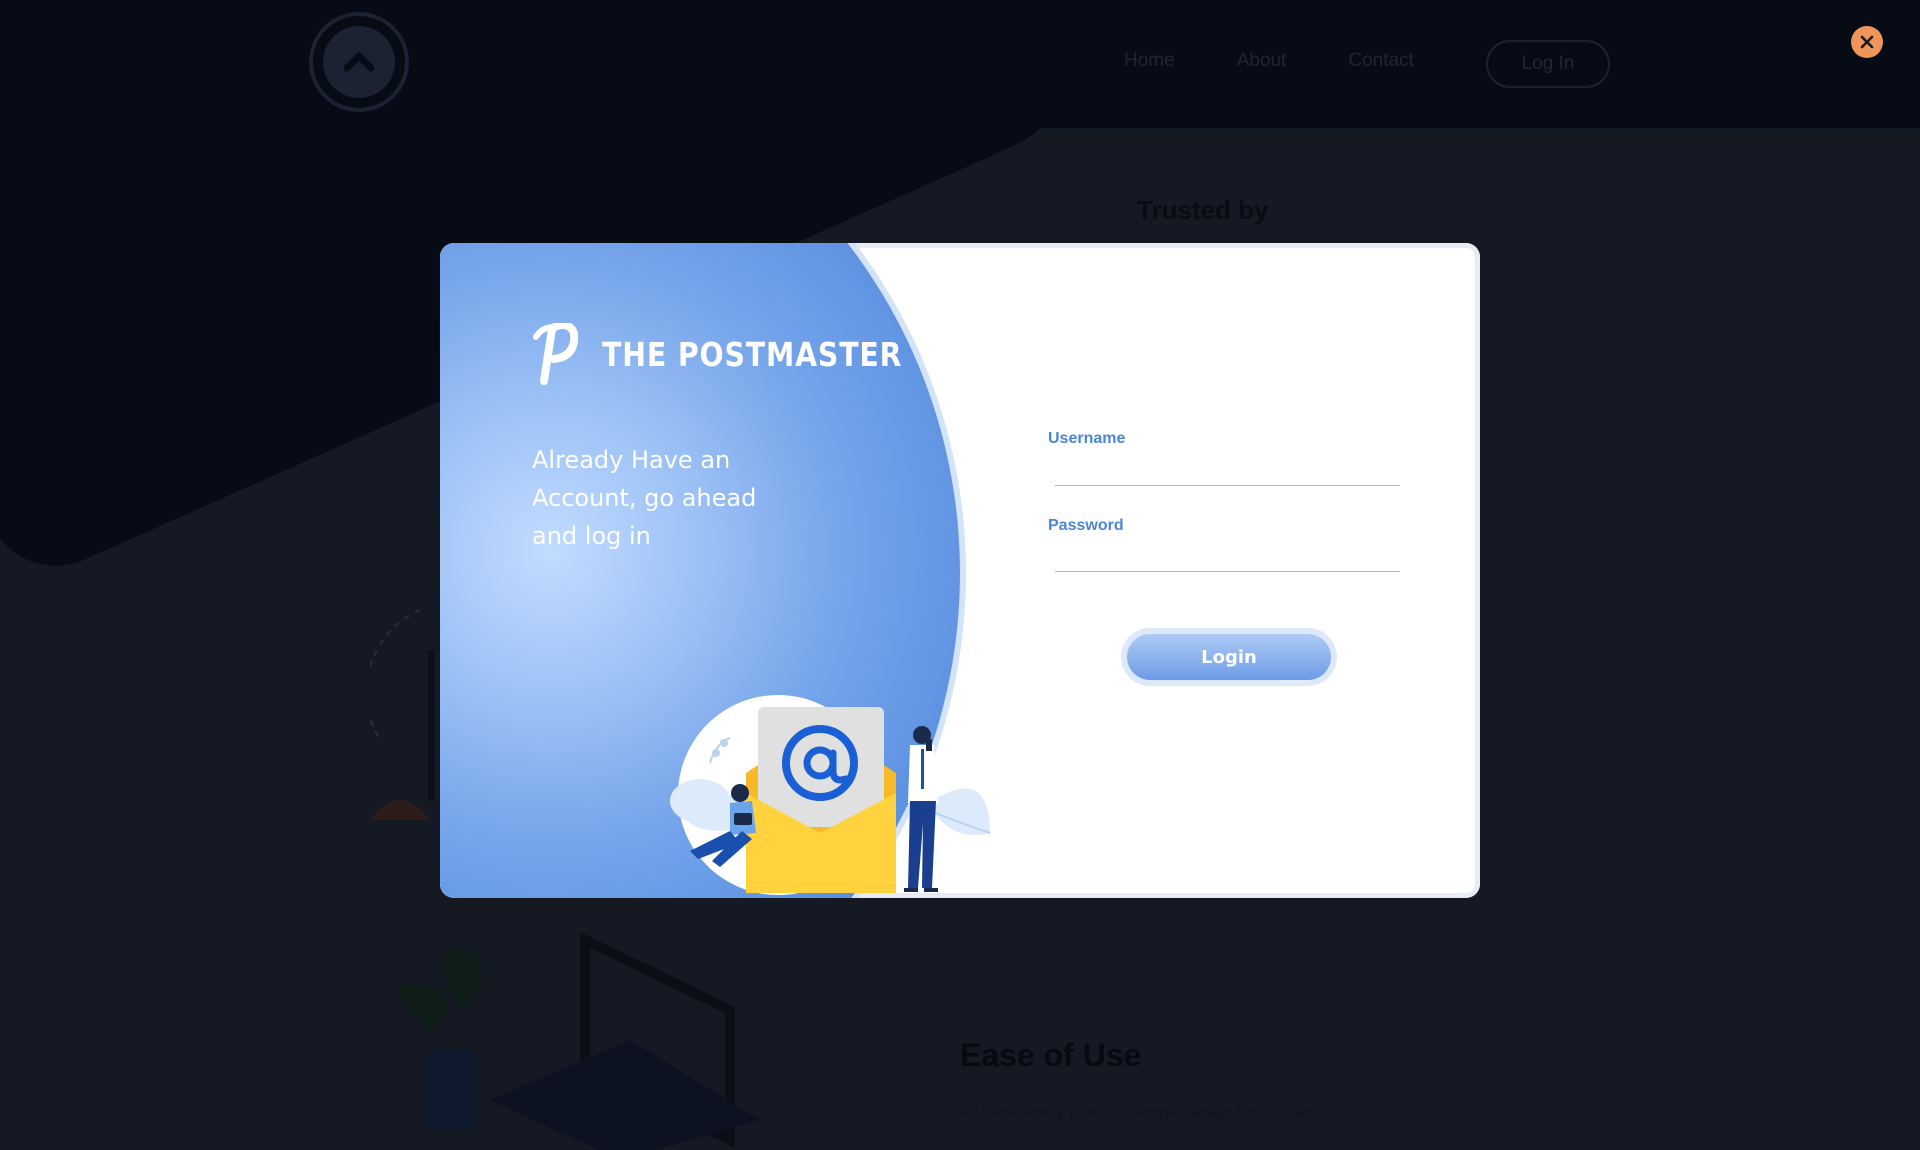 This screenshot has height=1150, width=1920. What do you see at coordinates (830, 795) in the screenshot?
I see `email-envelope-illustration` at bounding box center [830, 795].